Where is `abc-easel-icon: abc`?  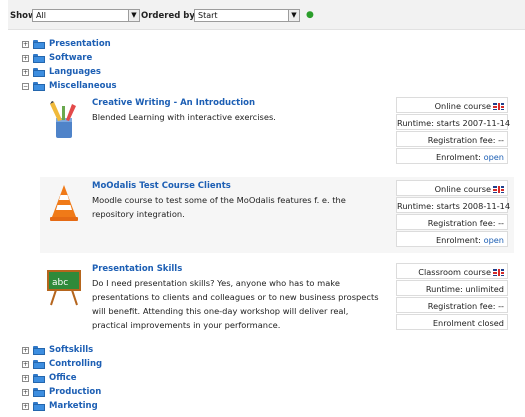 abc-easel-icon: abc is located at coordinates (64, 288).